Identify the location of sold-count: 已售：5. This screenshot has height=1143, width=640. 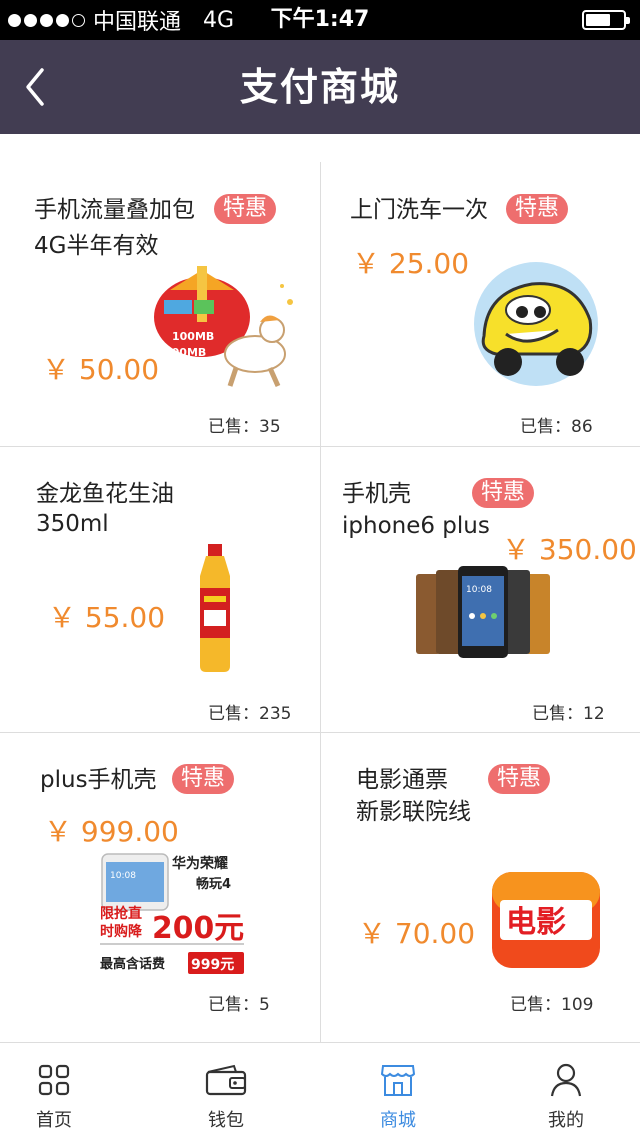
(239, 1005).